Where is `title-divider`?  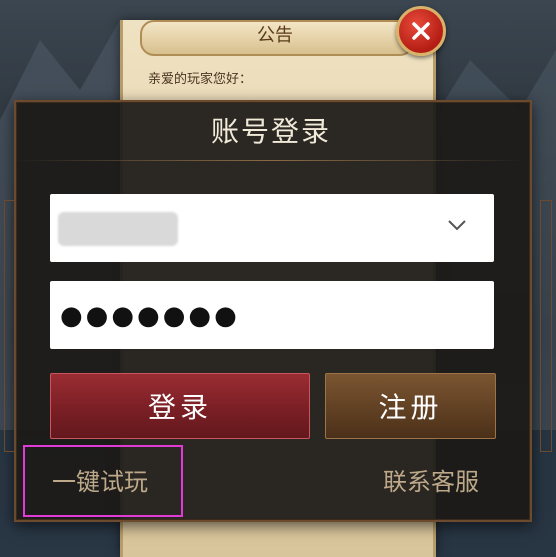 title-divider is located at coordinates (271, 160).